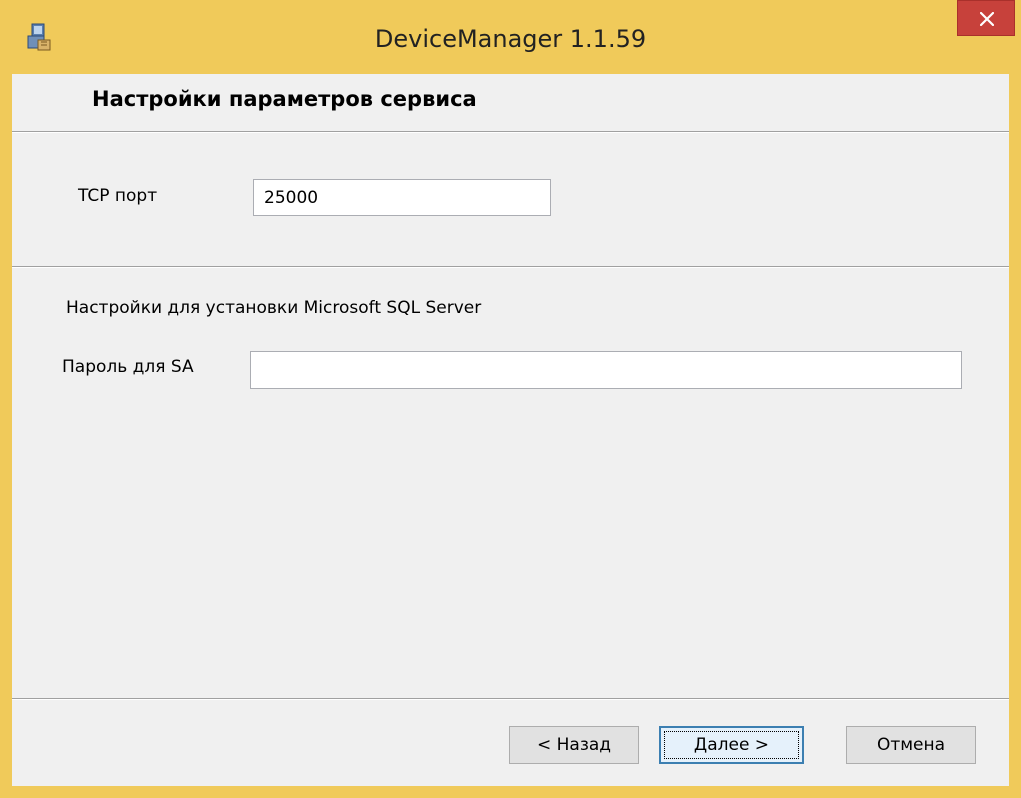 The width and height of the screenshot is (1021, 798). Describe the element at coordinates (510, 102) in the screenshot. I see `wizard-header: Настройки параметров сервиса` at that location.